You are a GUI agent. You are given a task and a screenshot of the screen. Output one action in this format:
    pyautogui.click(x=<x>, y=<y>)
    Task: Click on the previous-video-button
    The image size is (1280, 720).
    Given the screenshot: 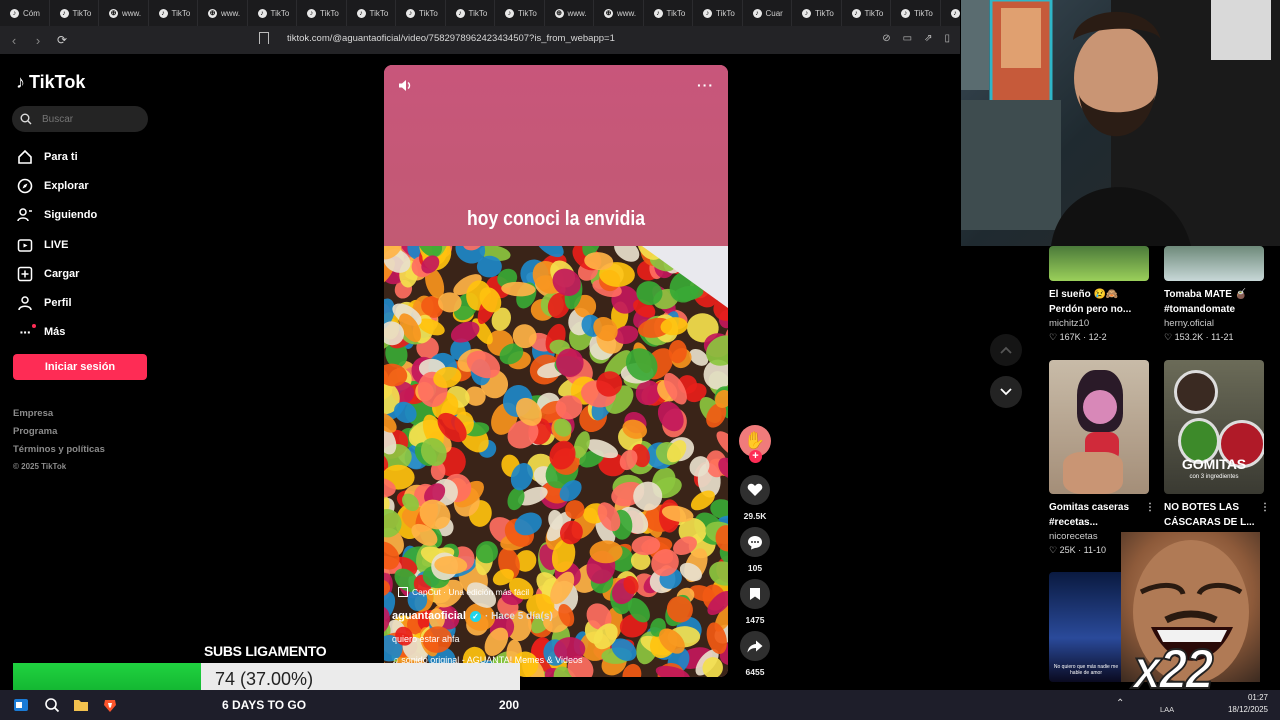 What is the action you would take?
    pyautogui.click(x=1006, y=350)
    